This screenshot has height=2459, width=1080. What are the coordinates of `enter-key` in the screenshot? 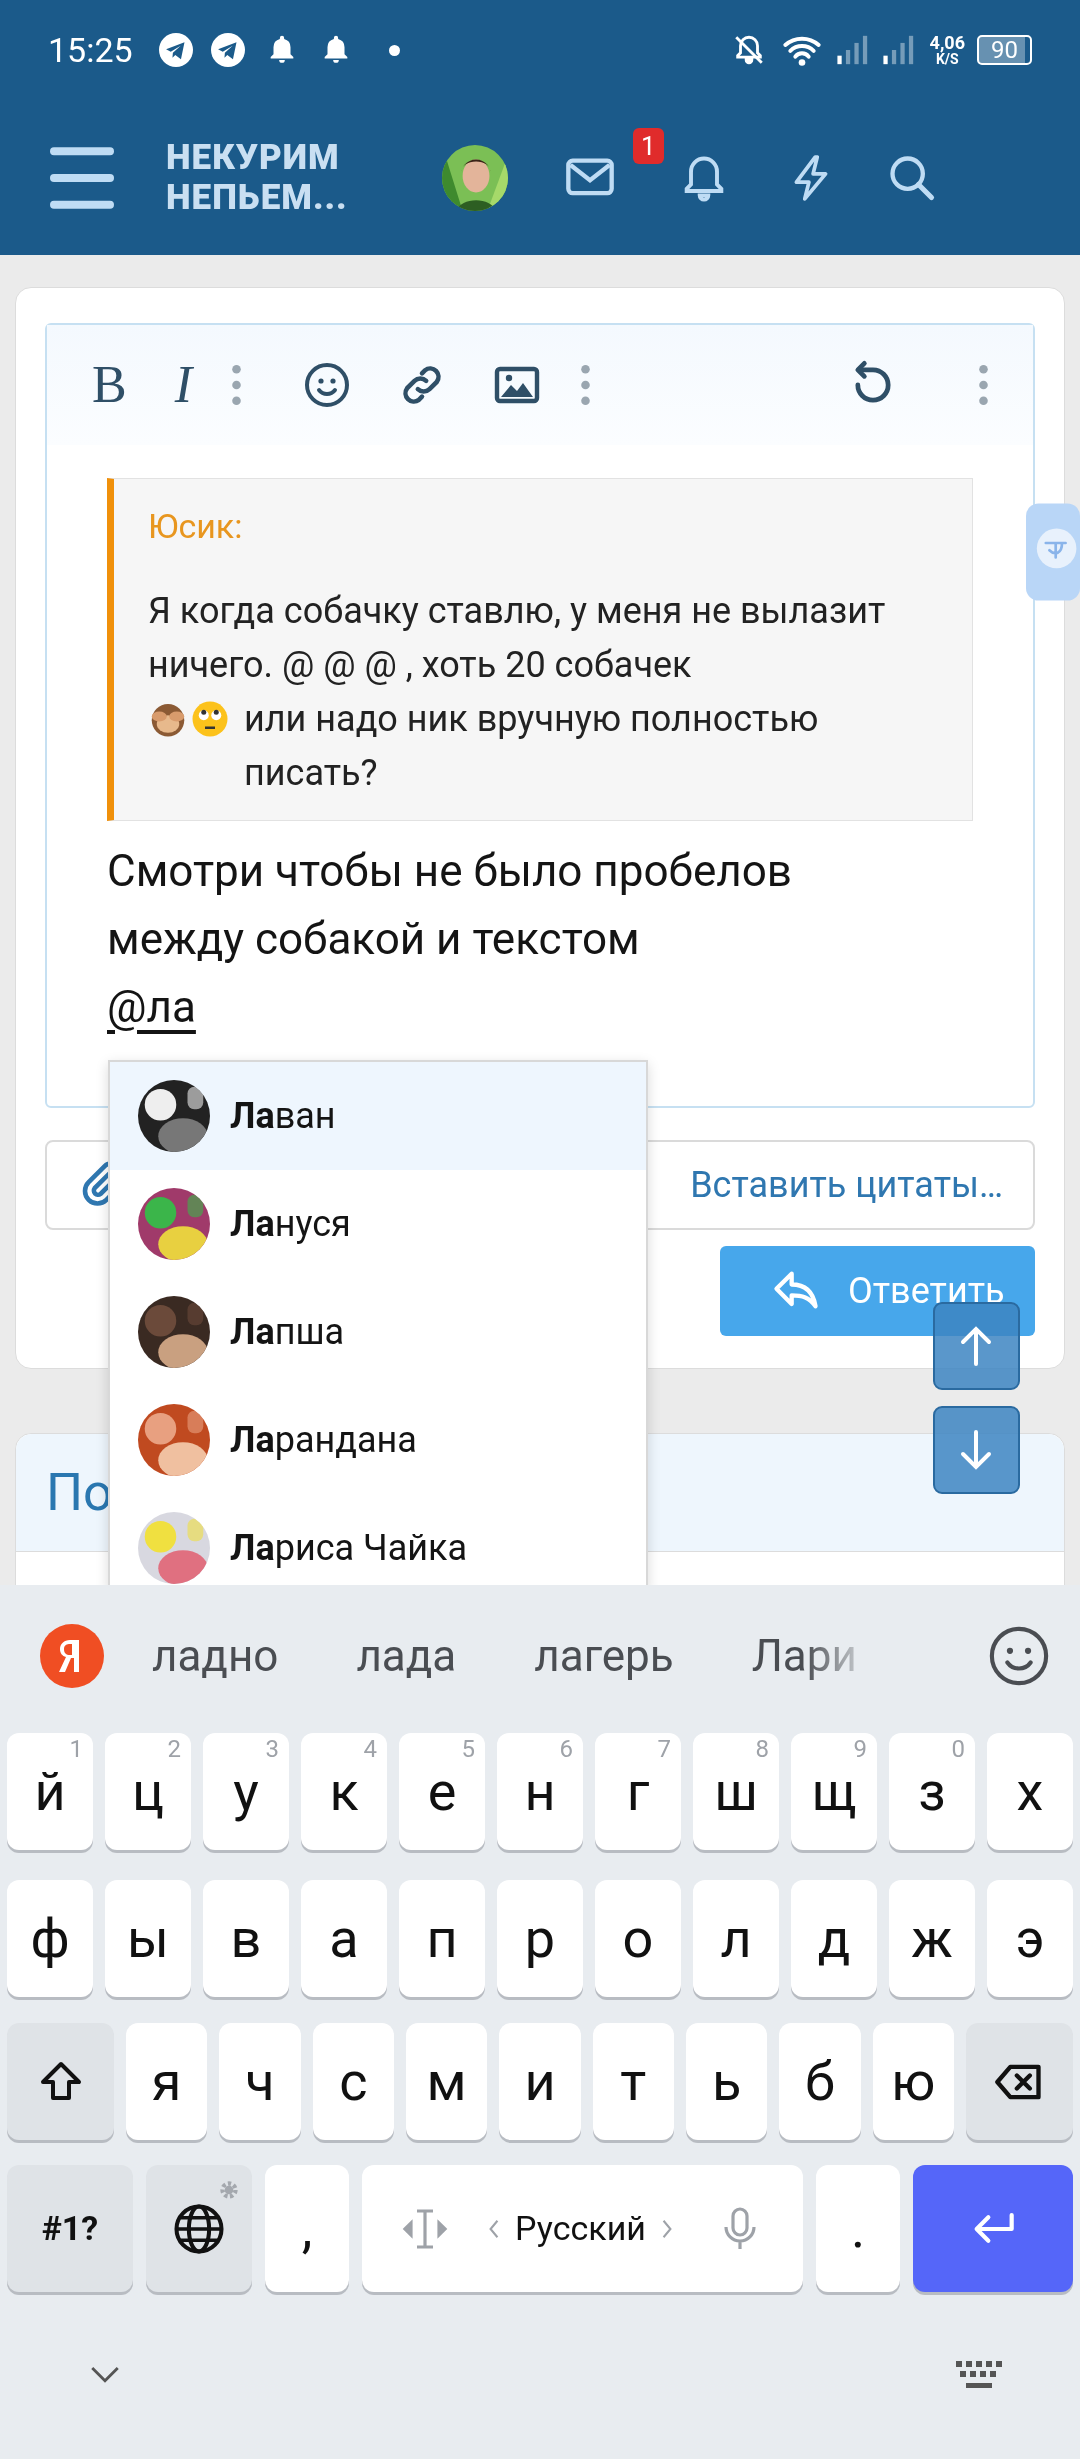 It's located at (993, 2228).